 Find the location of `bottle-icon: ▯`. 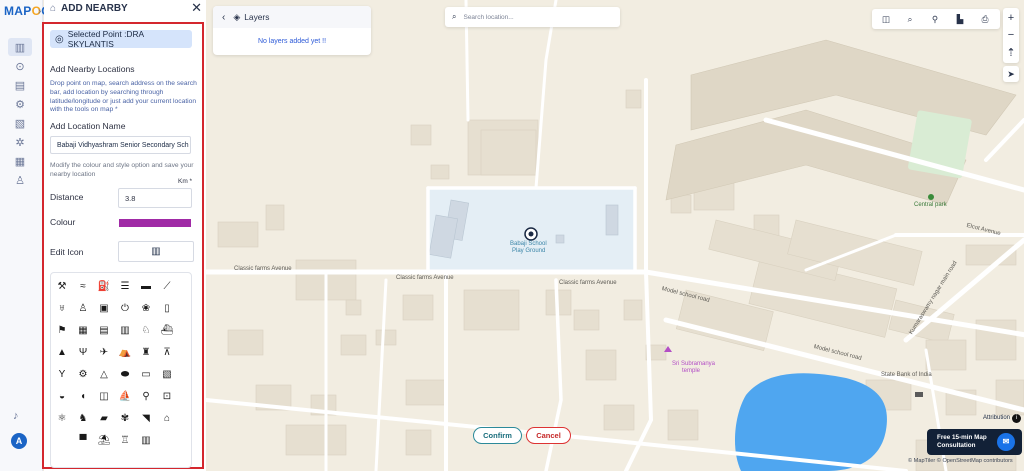

bottle-icon: ▯ is located at coordinates (167, 309).